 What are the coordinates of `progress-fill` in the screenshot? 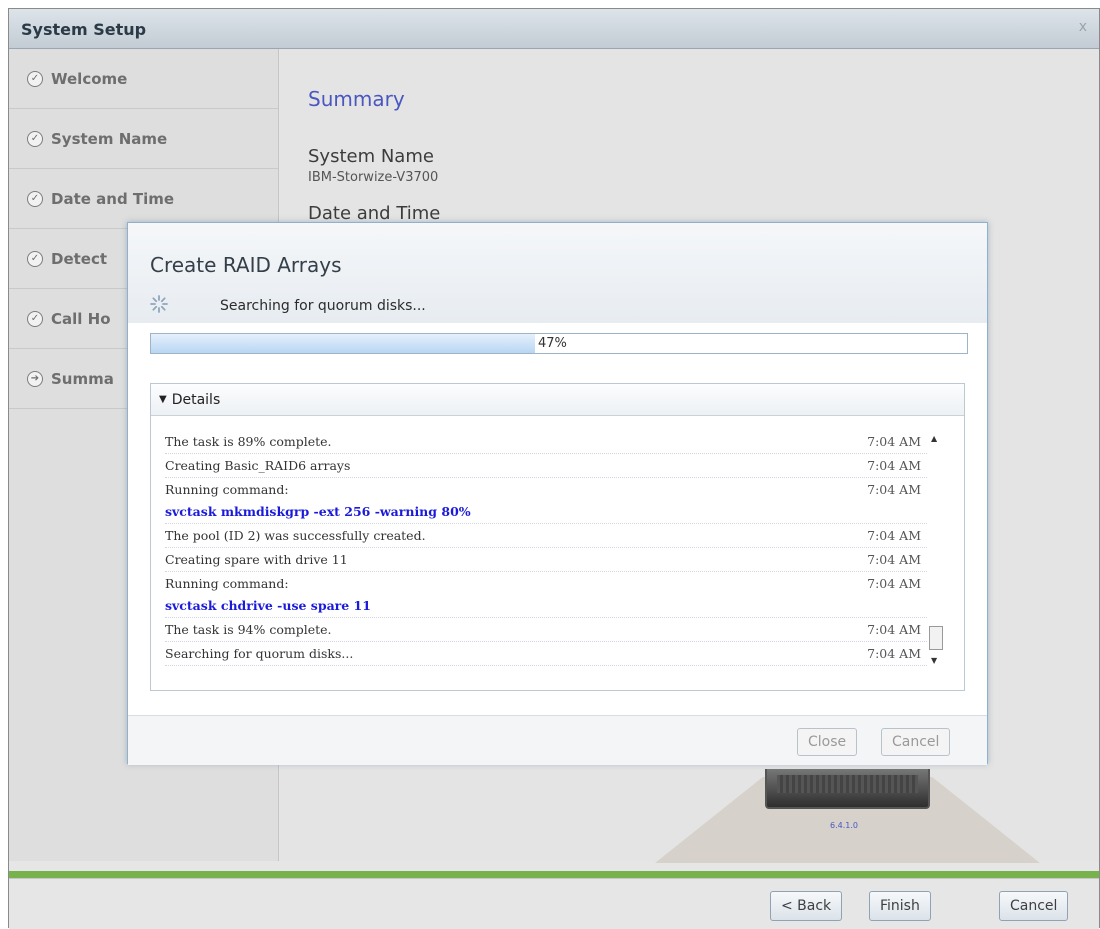 It's located at (343, 343).